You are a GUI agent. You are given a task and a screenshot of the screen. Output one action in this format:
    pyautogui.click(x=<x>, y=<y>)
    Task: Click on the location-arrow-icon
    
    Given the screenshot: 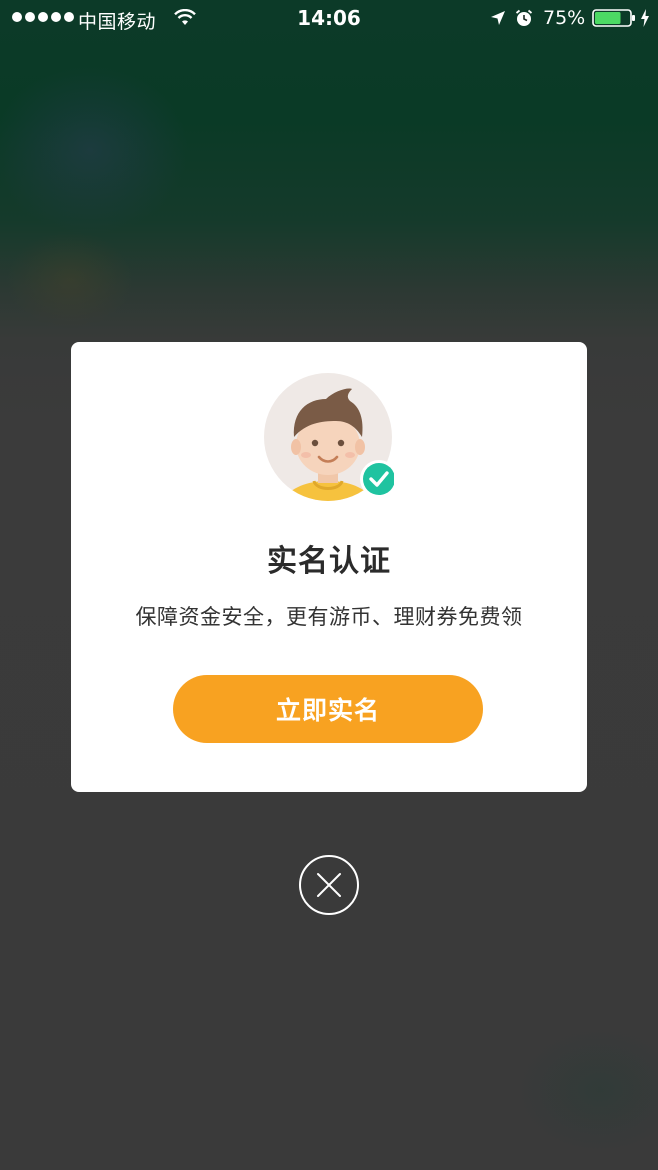 What is the action you would take?
    pyautogui.click(x=498, y=18)
    